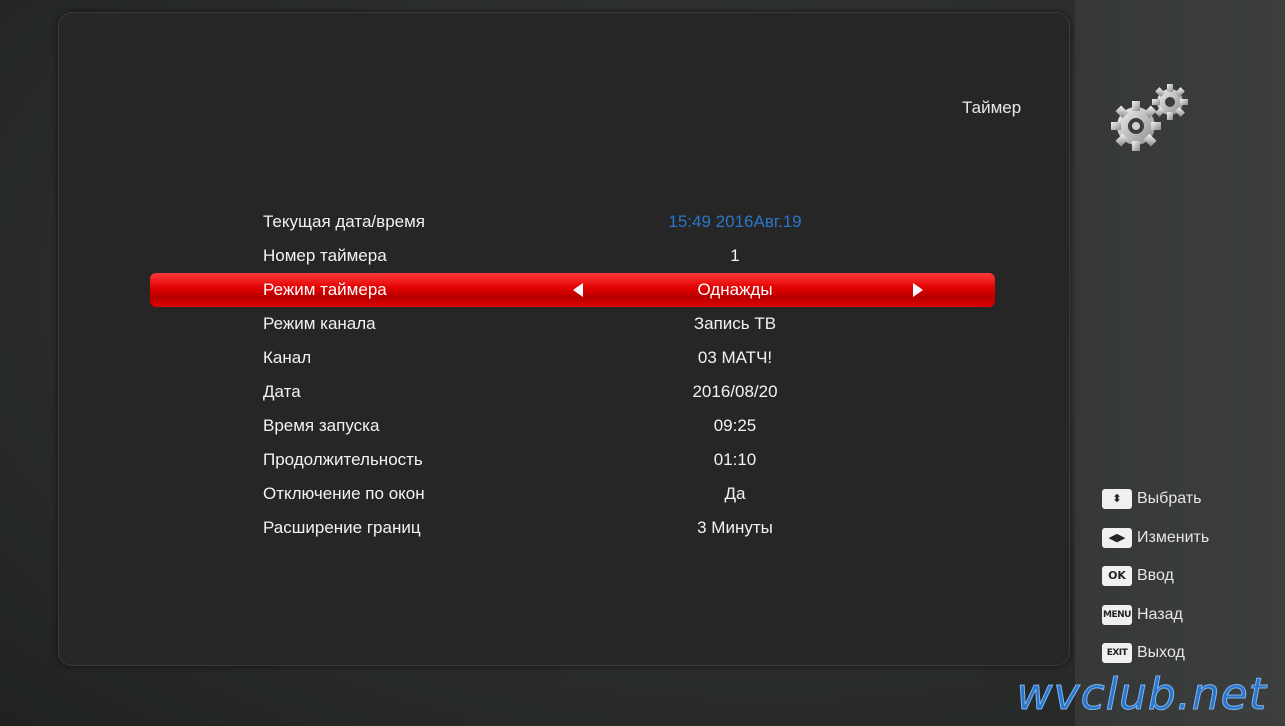 The width and height of the screenshot is (1285, 726). What do you see at coordinates (1117, 537) in the screenshot?
I see `left-right-key-icon: ◀▶` at bounding box center [1117, 537].